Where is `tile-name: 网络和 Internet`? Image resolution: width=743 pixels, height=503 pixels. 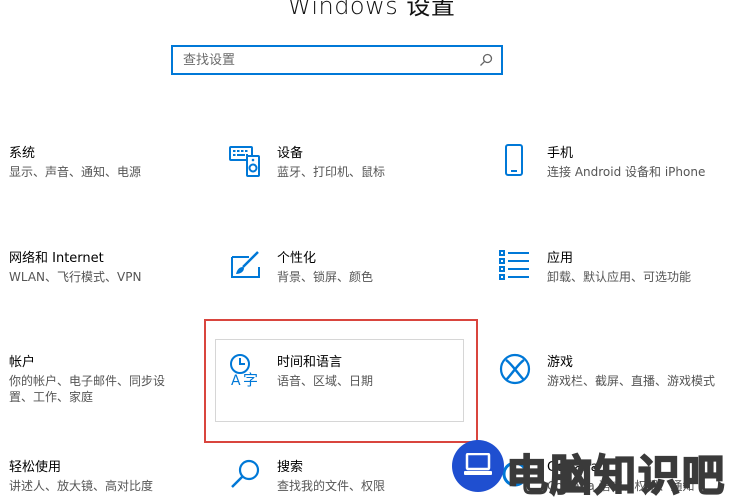 tile-name: 网络和 Internet is located at coordinates (56, 258).